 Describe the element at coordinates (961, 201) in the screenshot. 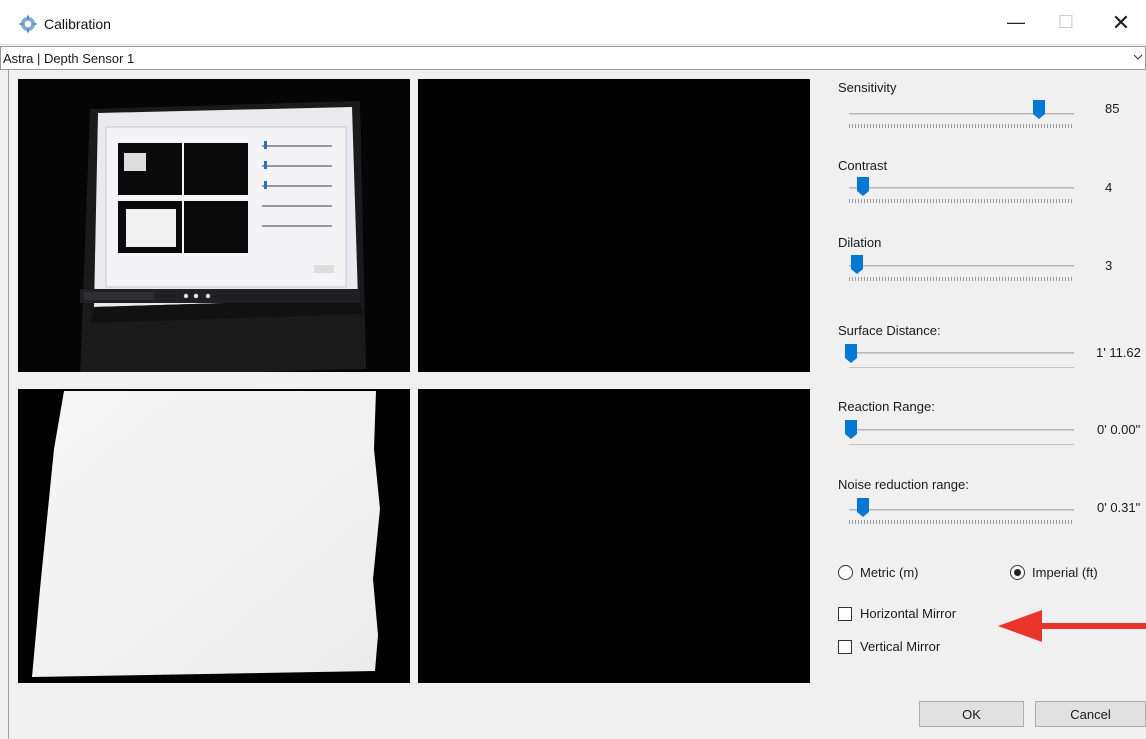

I see `contrast-slider-ticks` at that location.